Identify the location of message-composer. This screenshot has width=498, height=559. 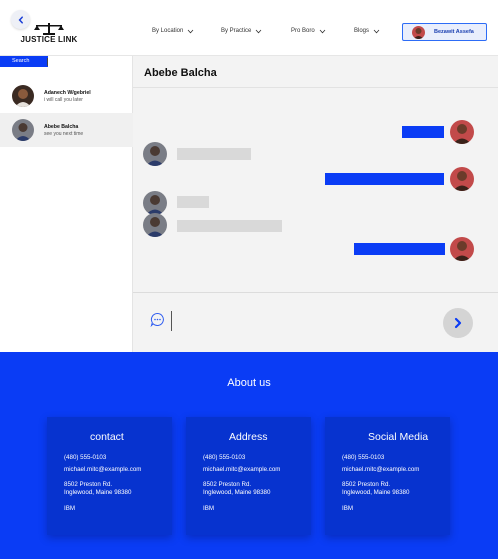
(315, 322).